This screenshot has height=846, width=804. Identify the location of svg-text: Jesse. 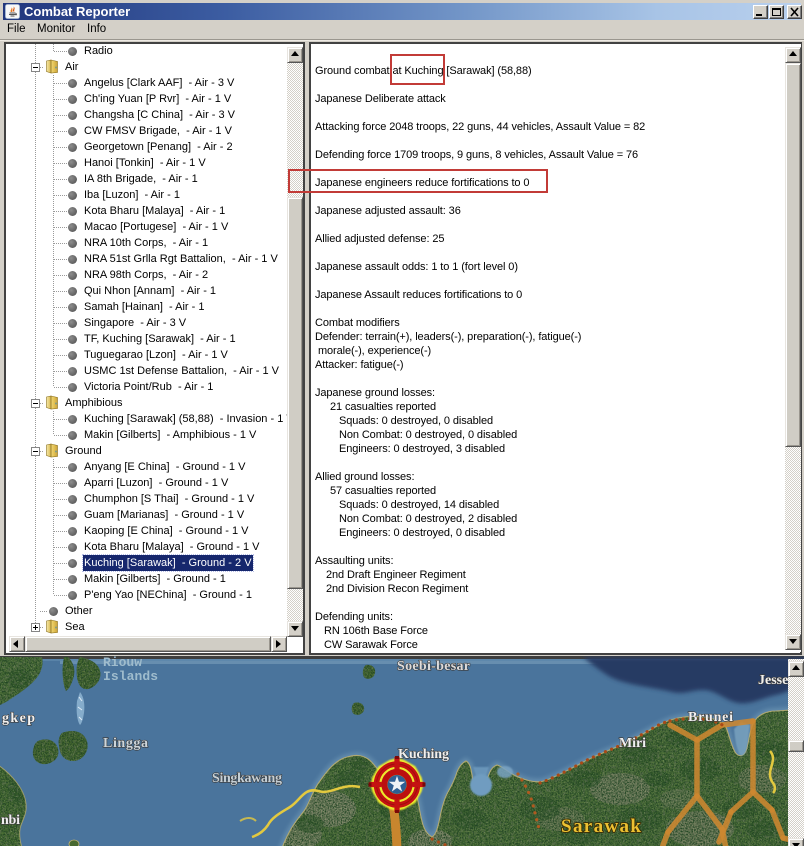
(773, 680).